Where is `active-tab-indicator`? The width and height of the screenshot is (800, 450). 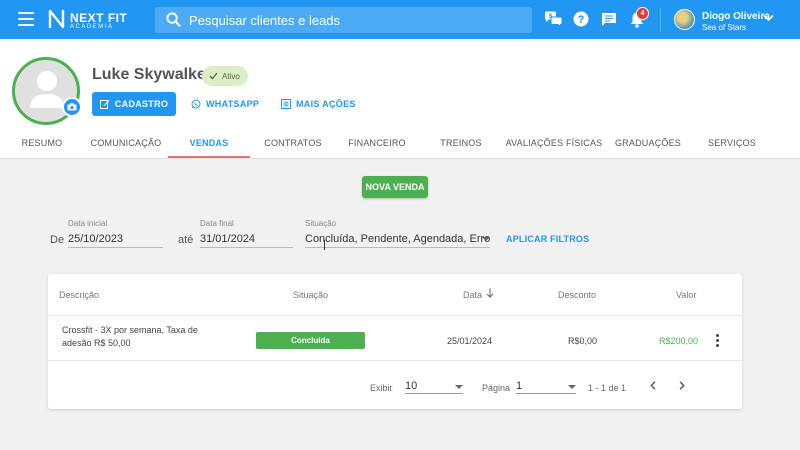 active-tab-indicator is located at coordinates (209, 157).